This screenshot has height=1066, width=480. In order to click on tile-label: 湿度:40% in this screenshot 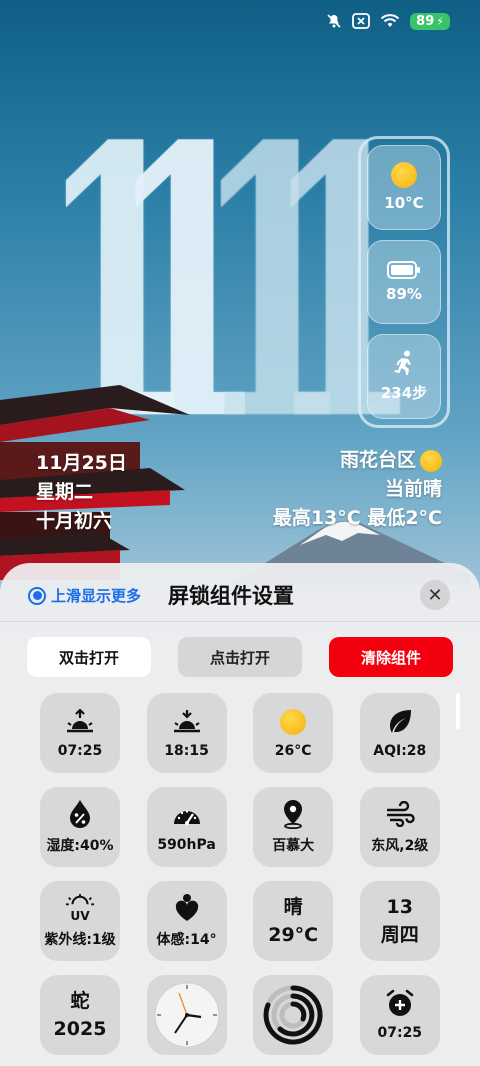, I will do `click(80, 846)`.